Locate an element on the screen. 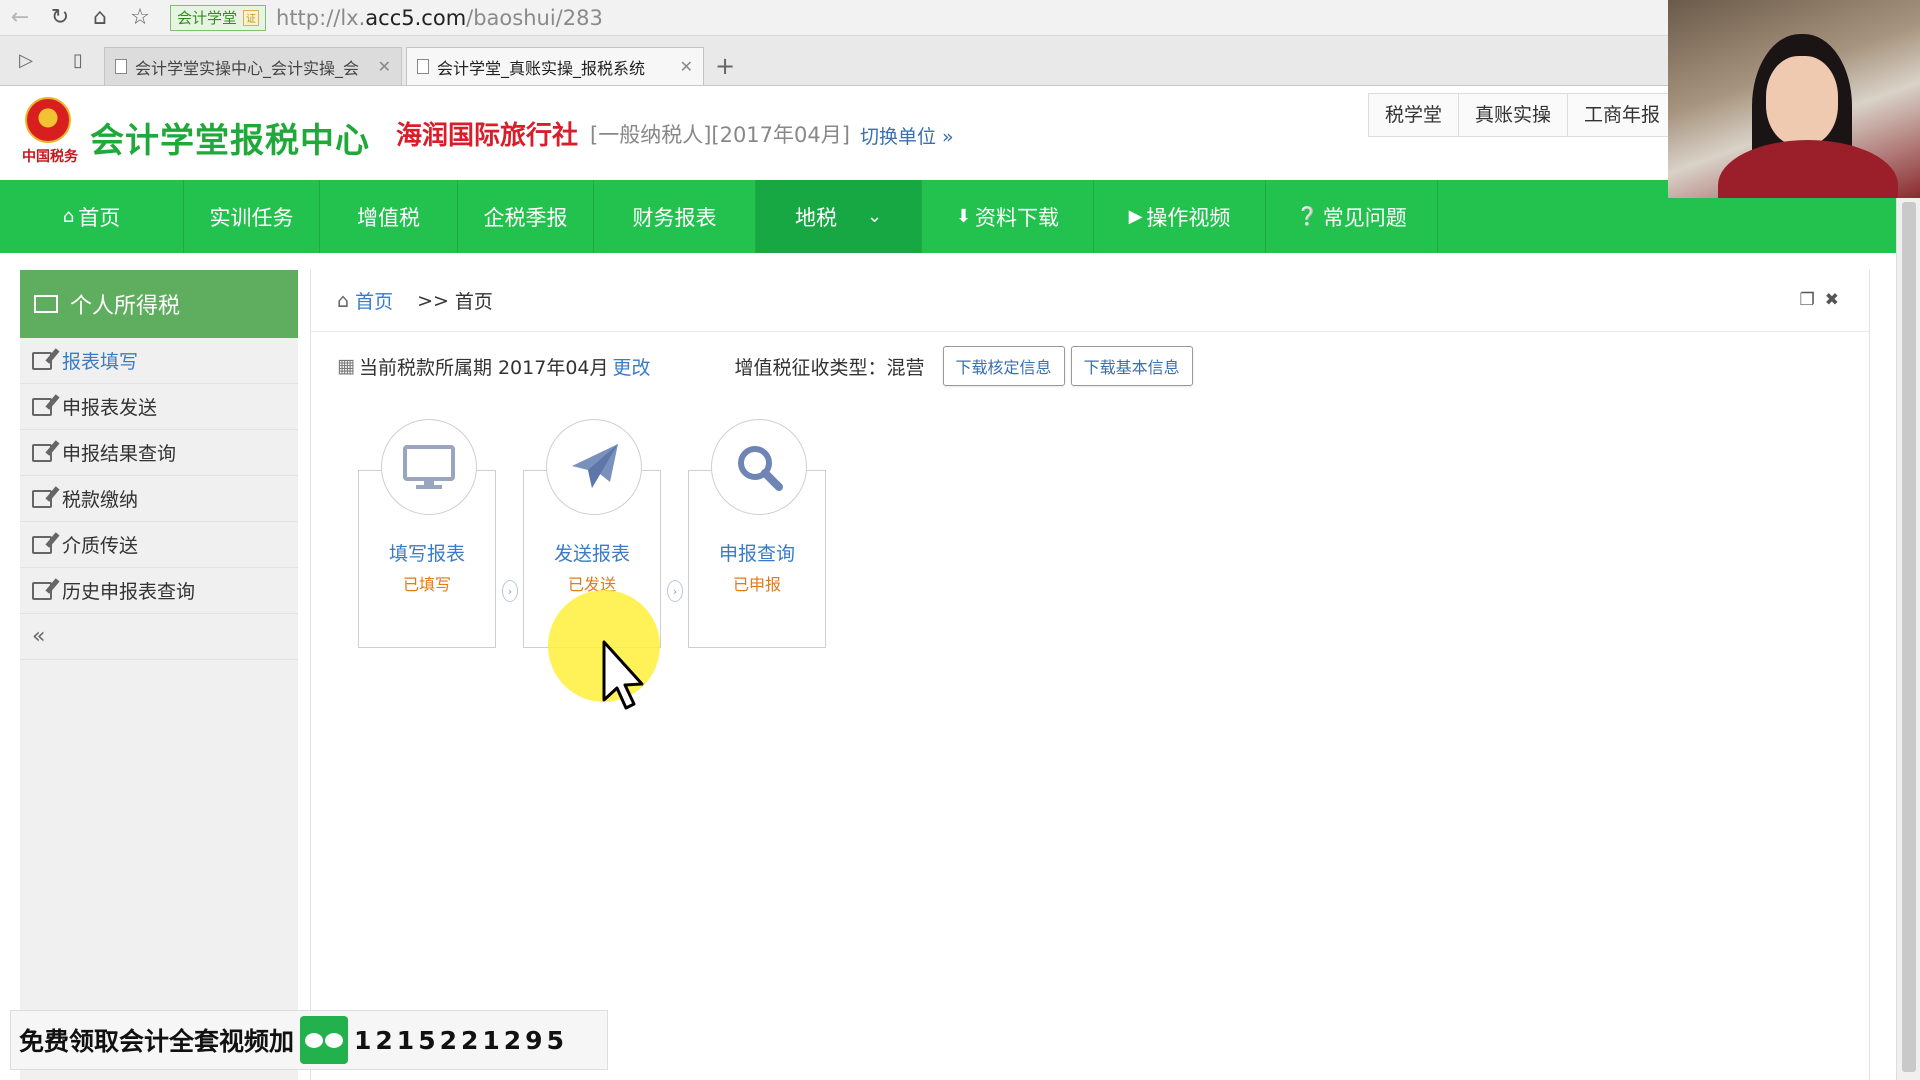 The width and height of the screenshot is (1920, 1080). top-link-zhenzhang: 真账实操 is located at coordinates (1514, 115).